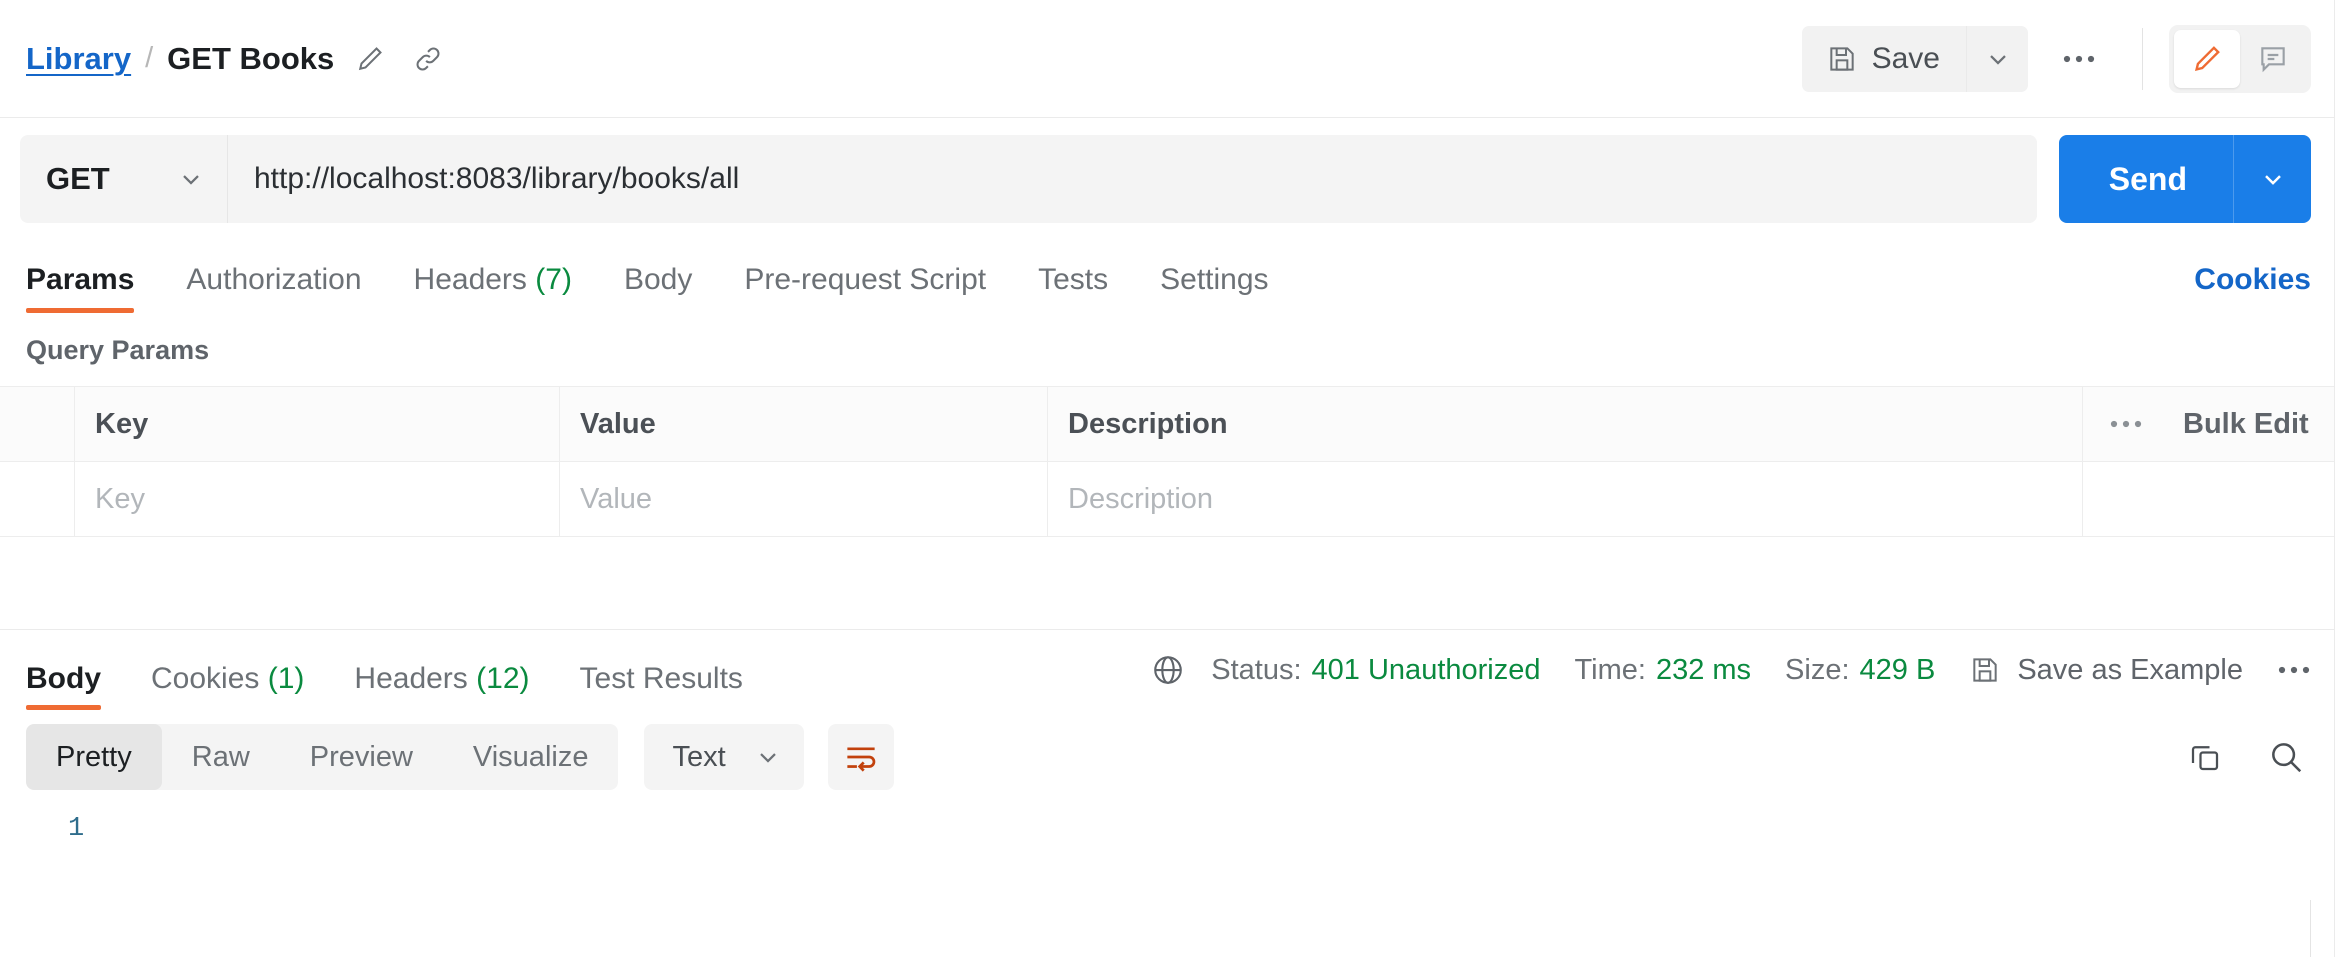  I want to click on cookies-link: Cookies, so click(2252, 288).